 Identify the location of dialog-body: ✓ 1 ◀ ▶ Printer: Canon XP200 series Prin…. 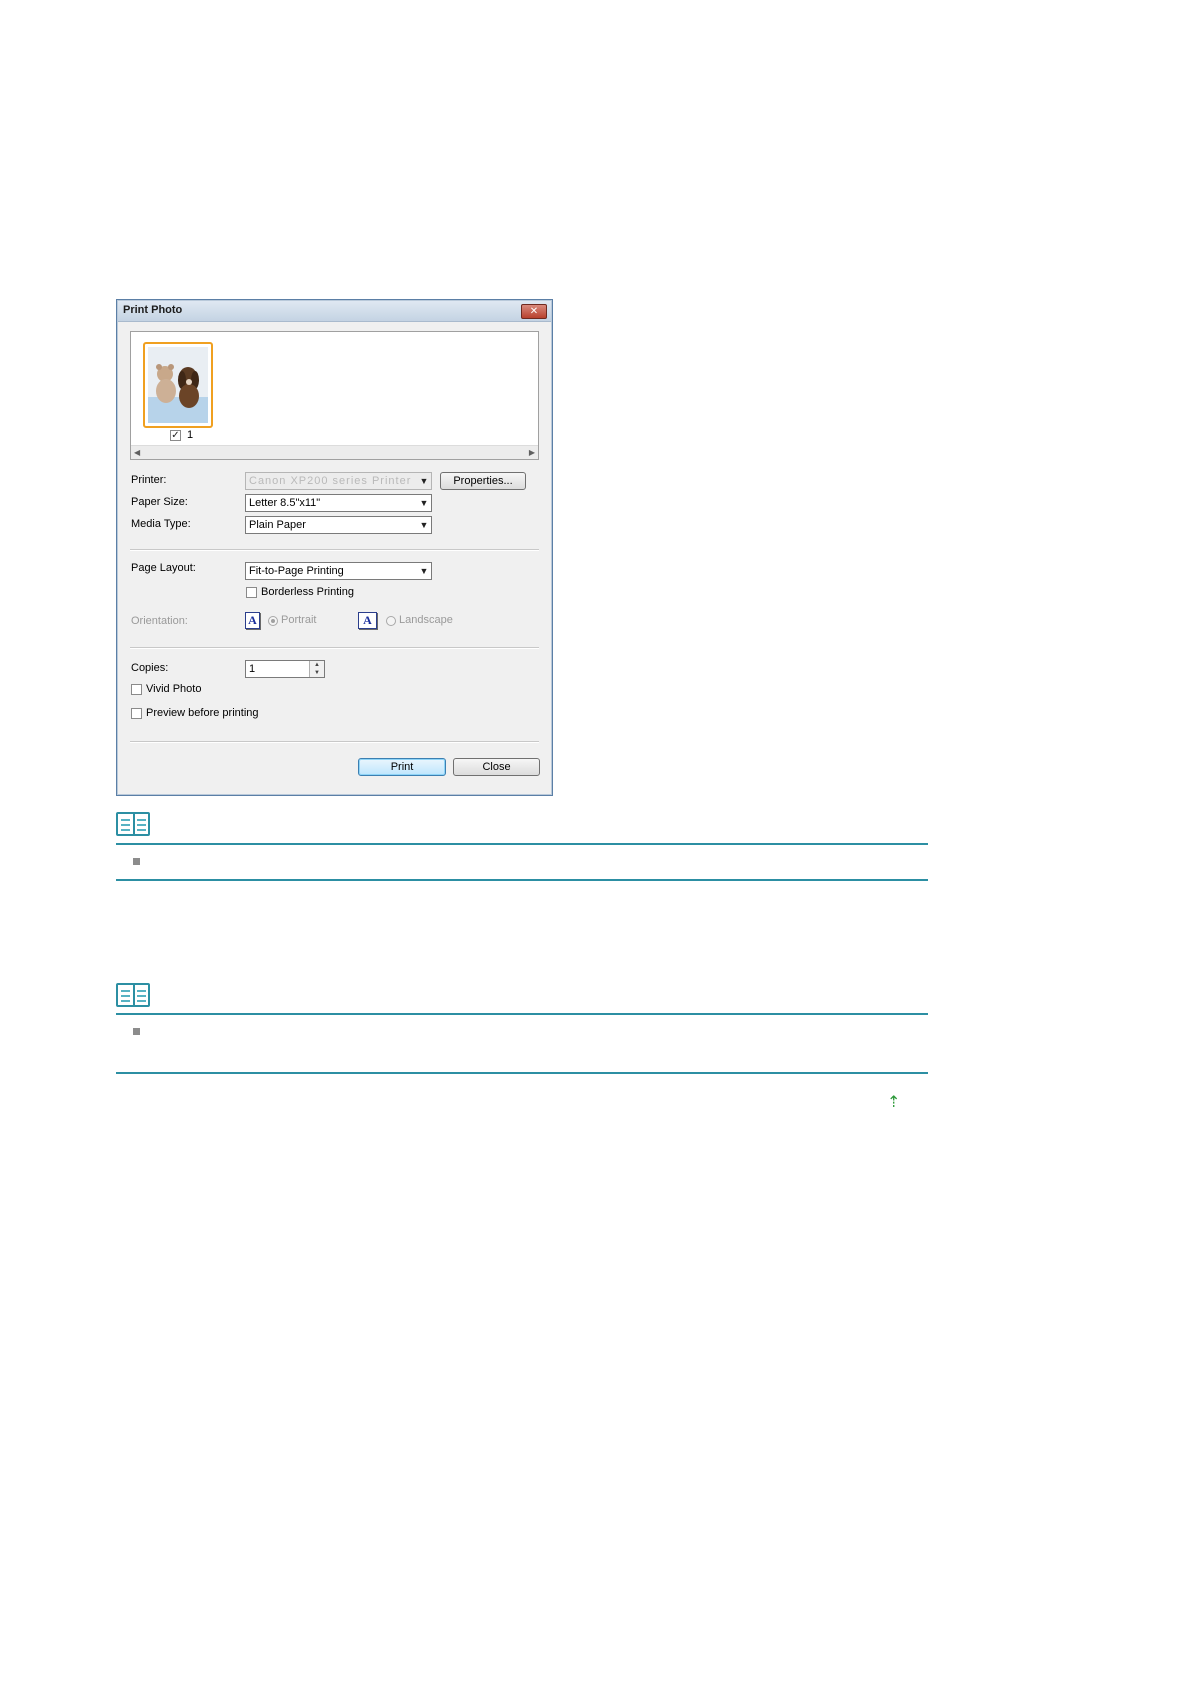
(334, 558).